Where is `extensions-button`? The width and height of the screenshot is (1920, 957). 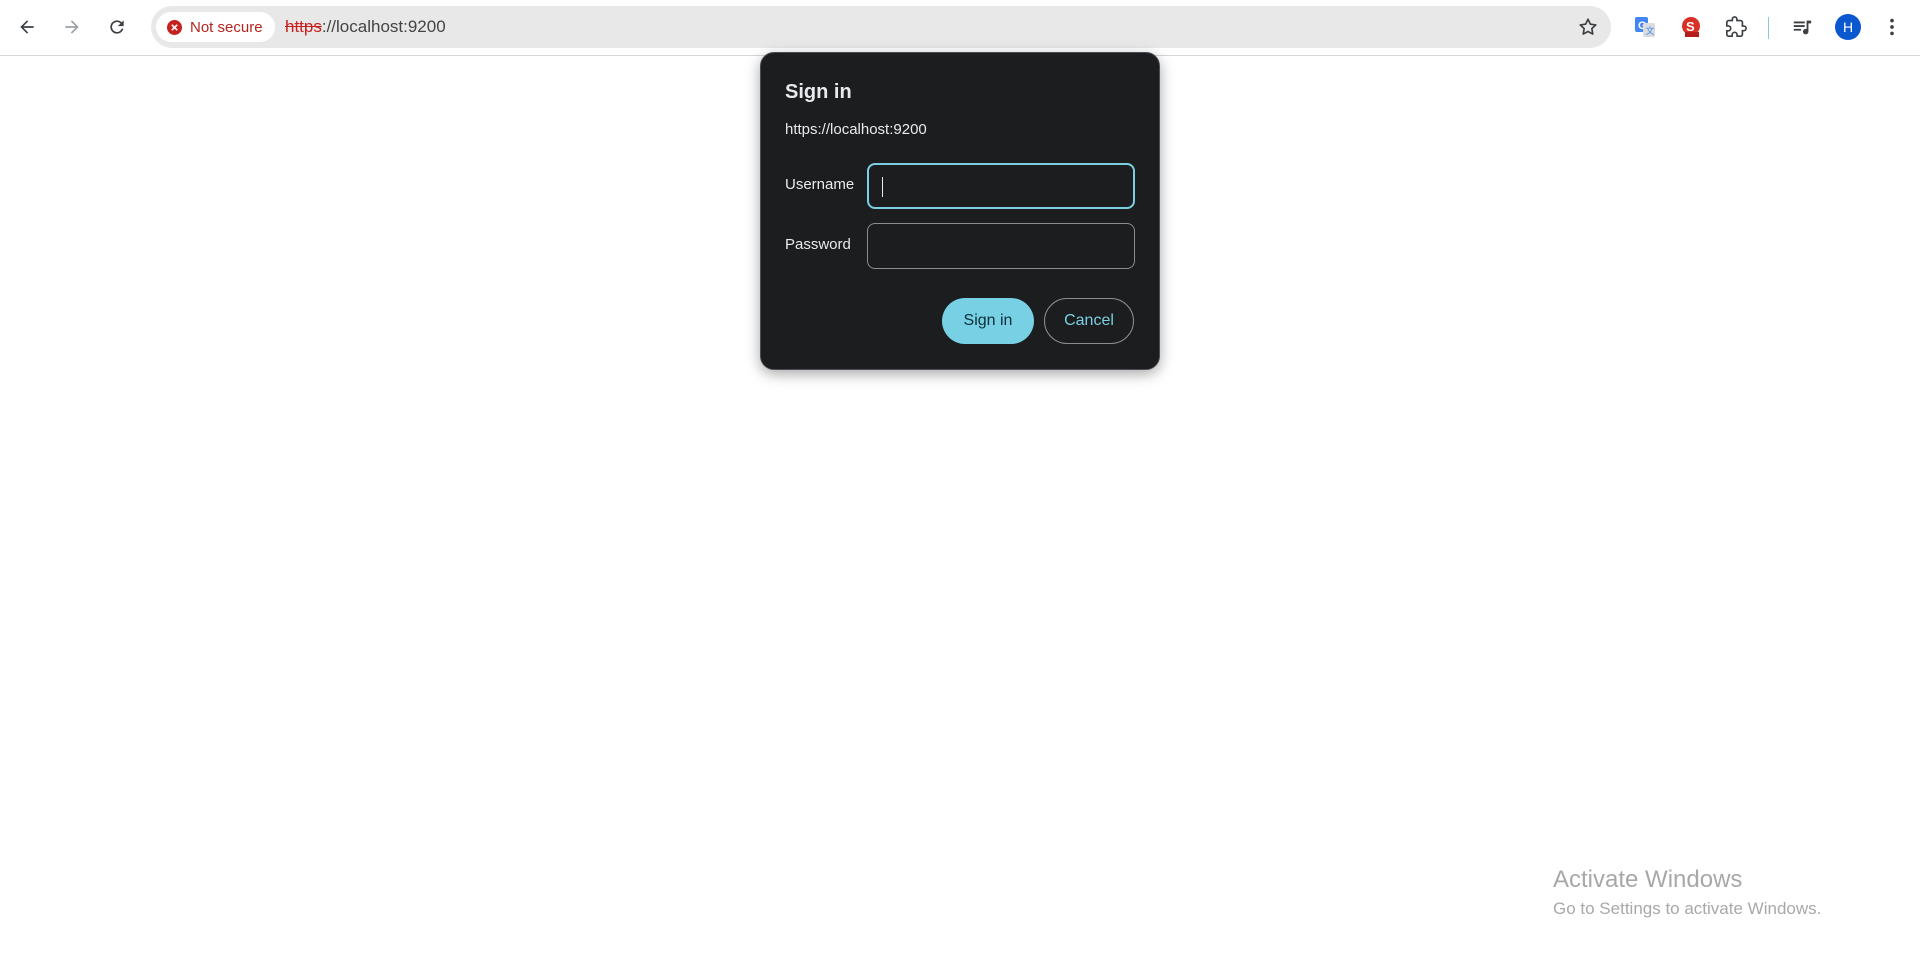
extensions-button is located at coordinates (1736, 27).